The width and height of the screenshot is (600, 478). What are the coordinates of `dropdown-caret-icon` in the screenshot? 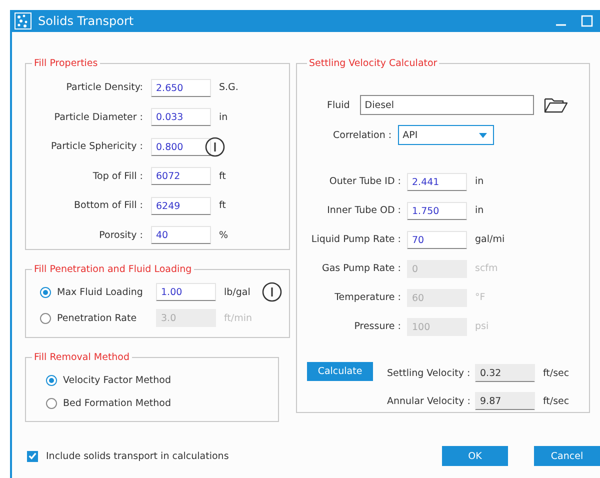 It's located at (482, 135).